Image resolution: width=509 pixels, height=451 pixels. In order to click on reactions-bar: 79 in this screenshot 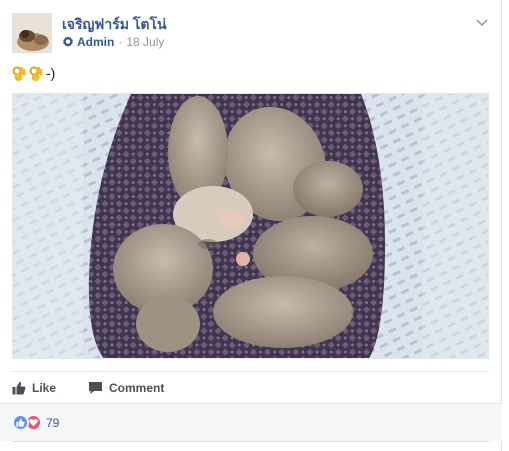, I will do `click(251, 422)`.